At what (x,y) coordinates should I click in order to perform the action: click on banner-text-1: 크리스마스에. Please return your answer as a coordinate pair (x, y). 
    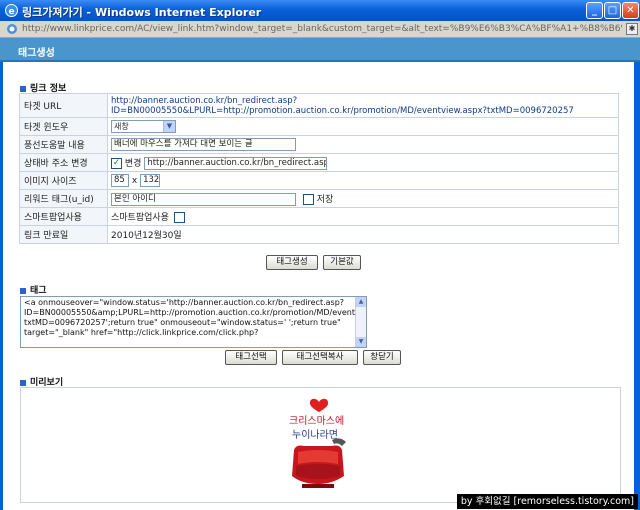
    Looking at the image, I should click on (316, 421).